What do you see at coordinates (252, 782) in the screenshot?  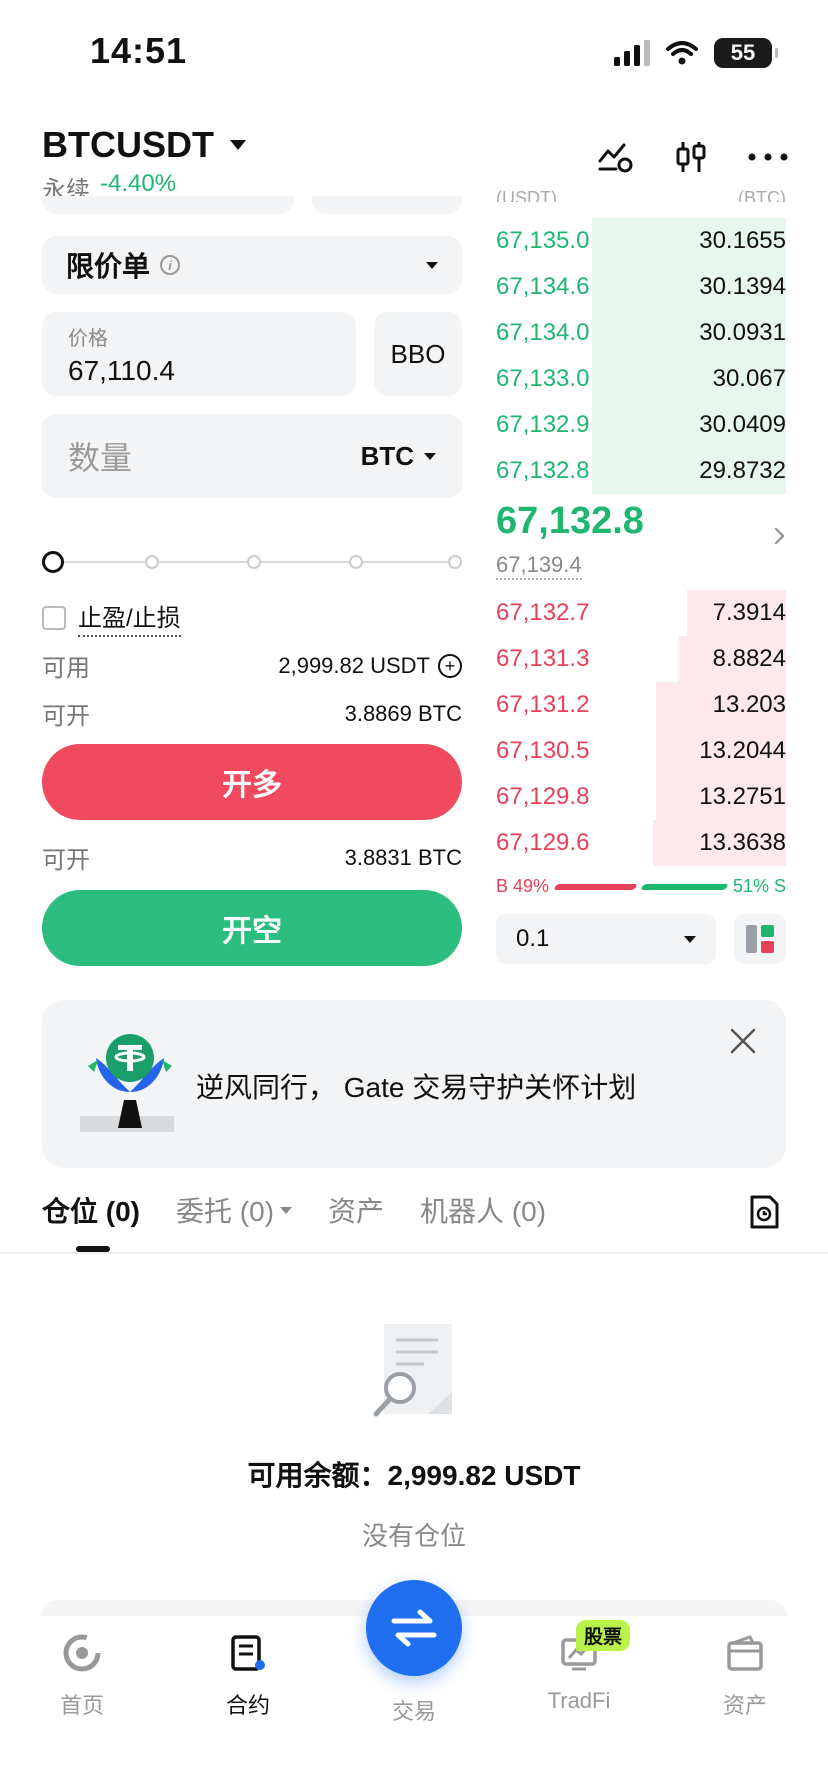 I see `open-long-button: 开多` at bounding box center [252, 782].